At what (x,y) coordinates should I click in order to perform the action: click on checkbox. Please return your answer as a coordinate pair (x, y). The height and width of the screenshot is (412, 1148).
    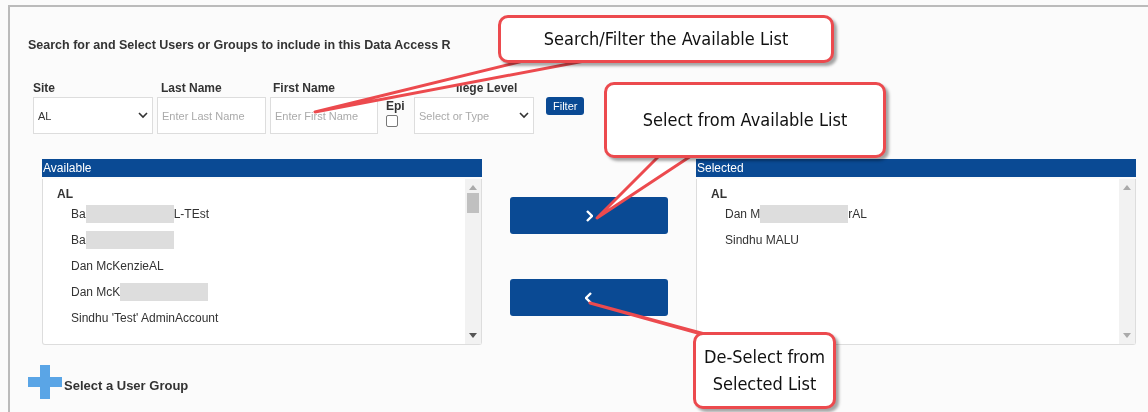
    Looking at the image, I should click on (392, 121).